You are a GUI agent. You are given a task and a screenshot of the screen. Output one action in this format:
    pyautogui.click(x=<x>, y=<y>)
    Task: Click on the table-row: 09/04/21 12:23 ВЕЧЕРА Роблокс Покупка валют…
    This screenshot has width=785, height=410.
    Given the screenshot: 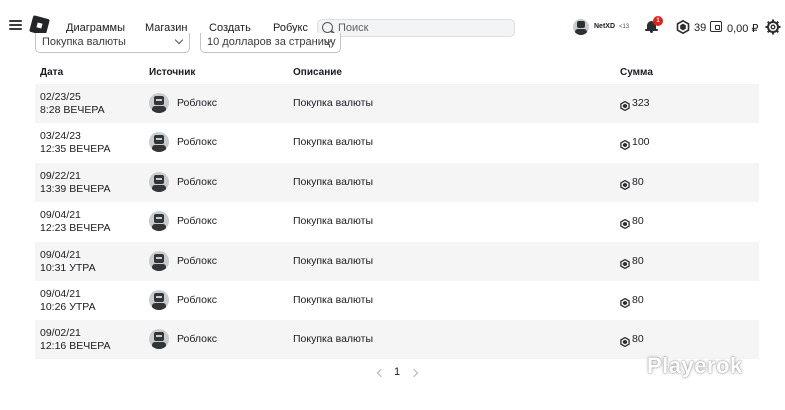 What is the action you would take?
    pyautogui.click(x=397, y=221)
    